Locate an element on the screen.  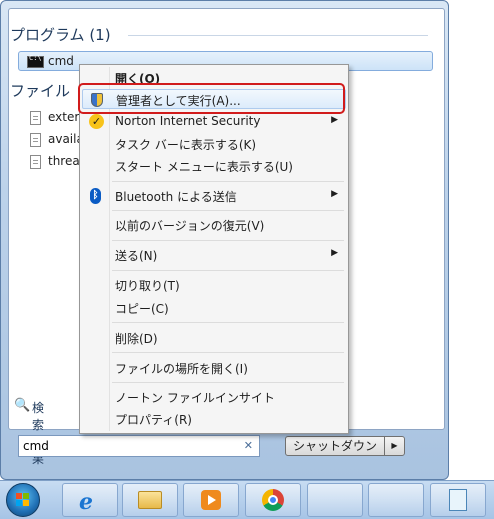
notepad-icon is located at coordinates (458, 500).